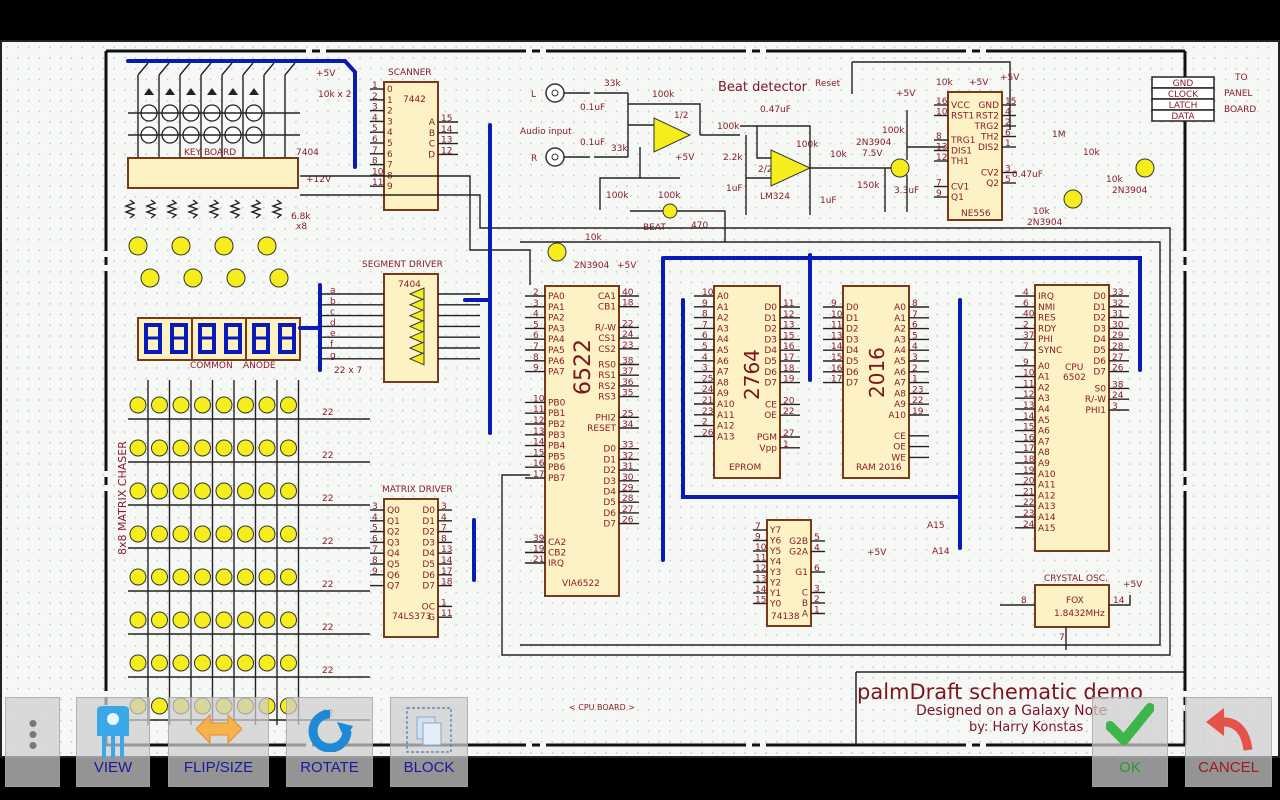  I want to click on pin-number: 19, so click(918, 412).